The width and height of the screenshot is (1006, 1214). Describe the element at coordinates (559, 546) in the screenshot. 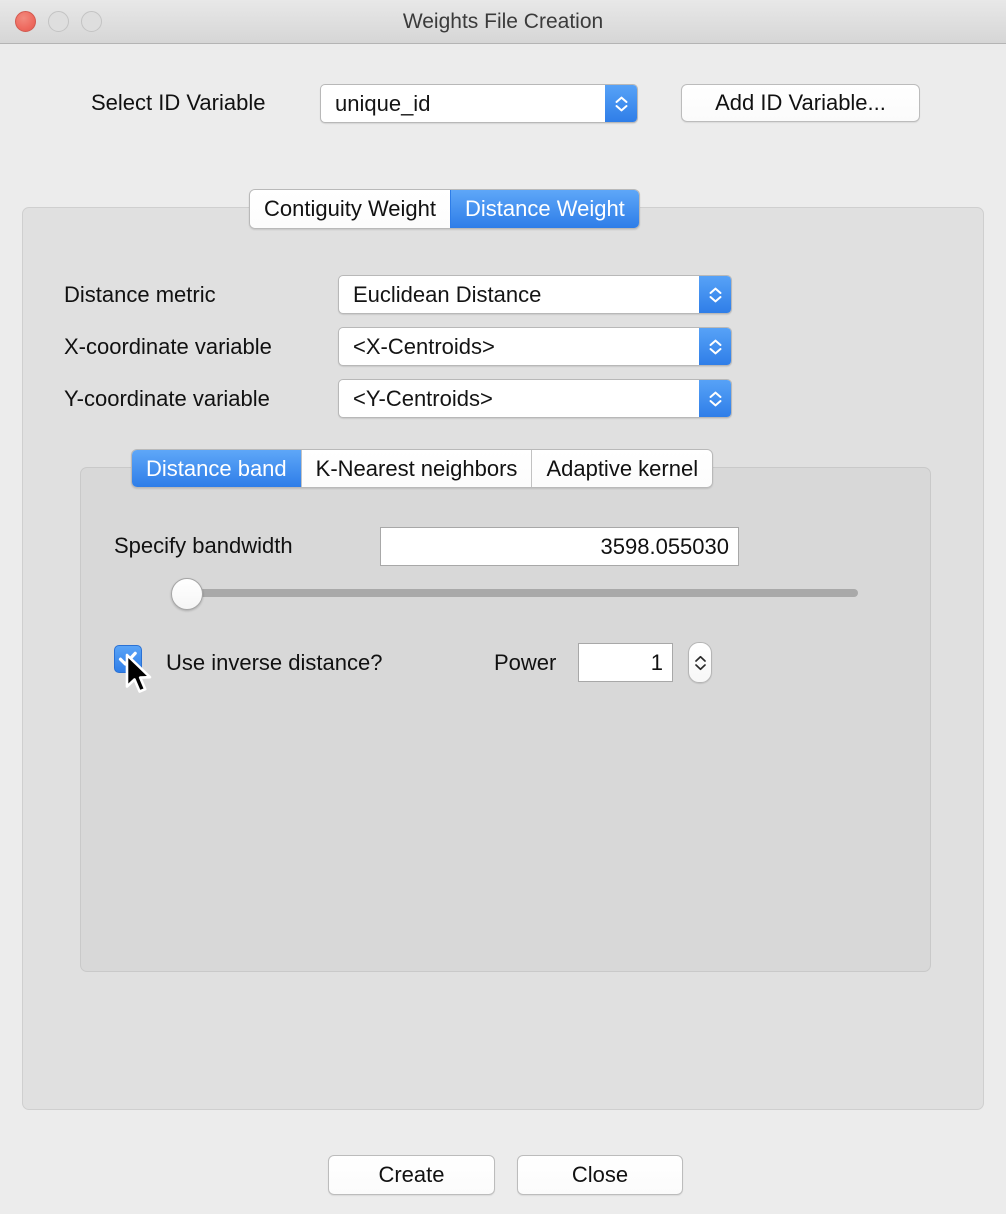

I see `bandwidth-input: 3598.055030` at that location.